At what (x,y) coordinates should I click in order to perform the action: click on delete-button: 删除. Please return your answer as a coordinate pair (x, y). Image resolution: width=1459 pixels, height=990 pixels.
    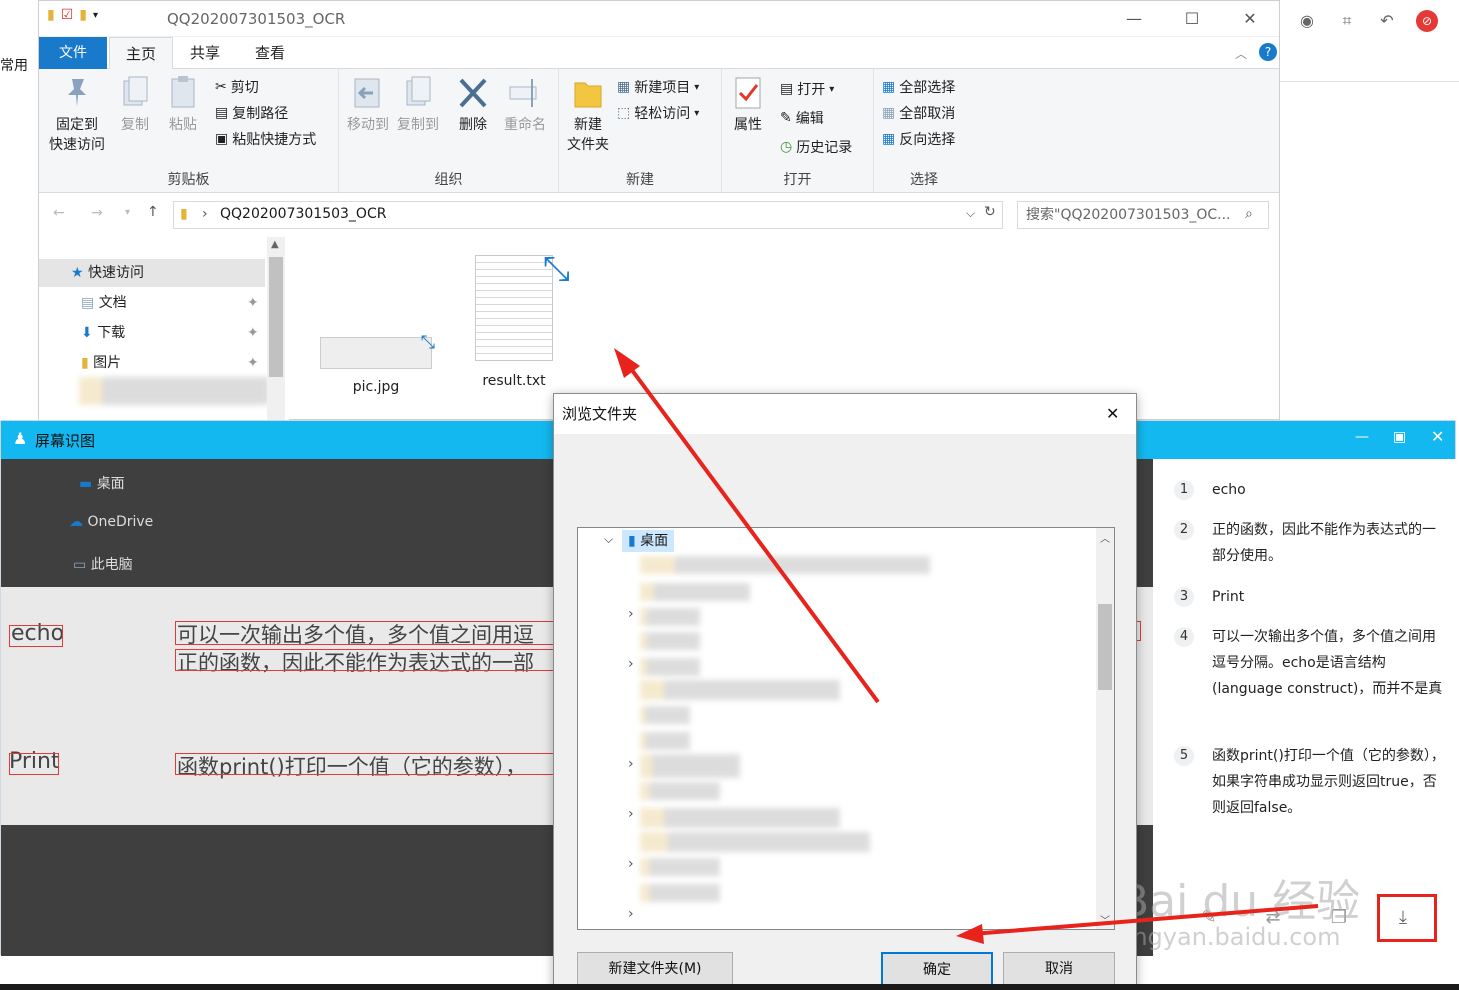
    Looking at the image, I should click on (473, 105).